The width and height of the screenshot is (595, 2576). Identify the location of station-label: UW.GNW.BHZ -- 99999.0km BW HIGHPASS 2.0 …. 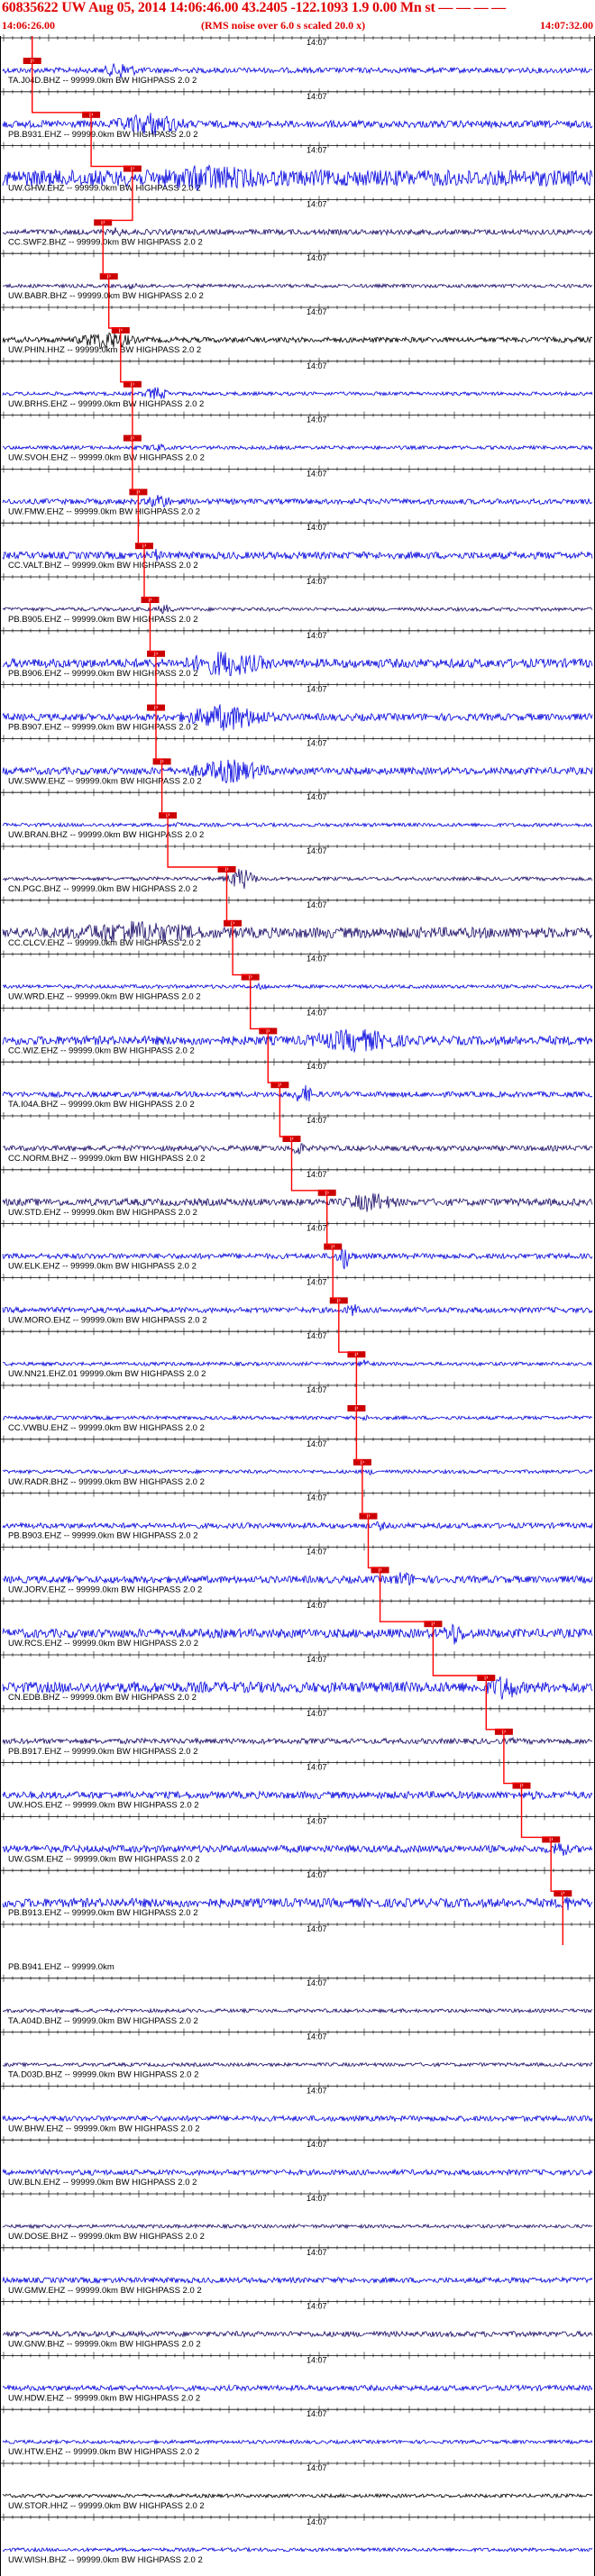
(104, 2345).